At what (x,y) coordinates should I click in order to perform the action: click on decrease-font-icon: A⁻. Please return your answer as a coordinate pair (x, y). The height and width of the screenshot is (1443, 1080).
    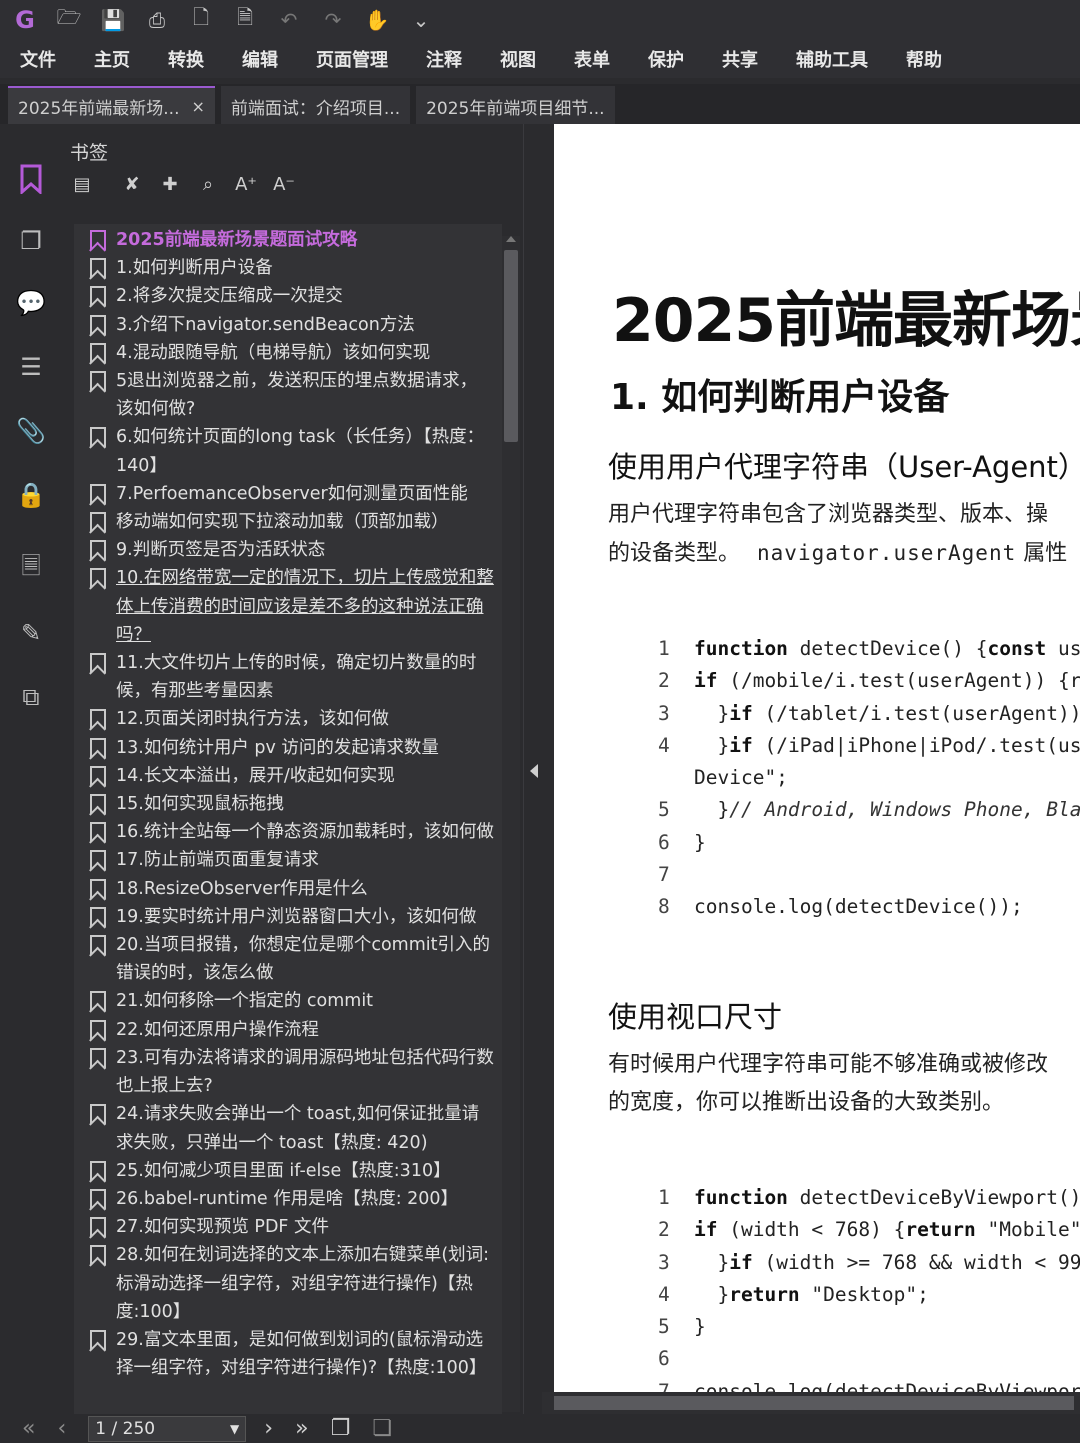
    Looking at the image, I should click on (284, 184).